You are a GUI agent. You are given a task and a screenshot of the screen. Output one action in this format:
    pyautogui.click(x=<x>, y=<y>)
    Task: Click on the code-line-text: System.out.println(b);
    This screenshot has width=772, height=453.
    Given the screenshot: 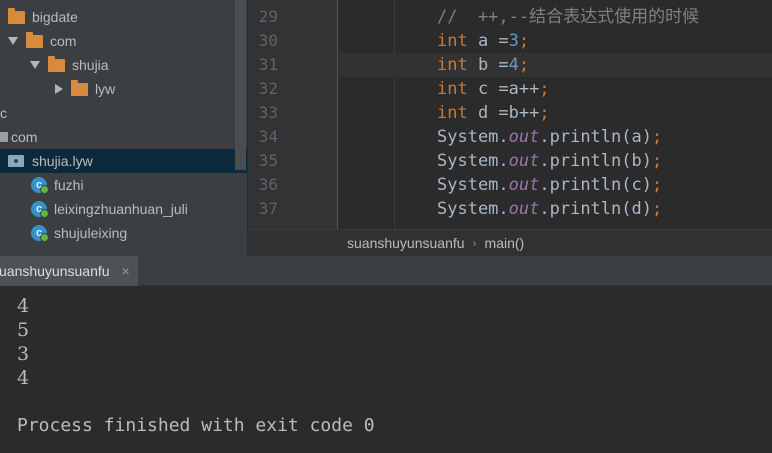 What is the action you would take?
    pyautogui.click(x=549, y=161)
    